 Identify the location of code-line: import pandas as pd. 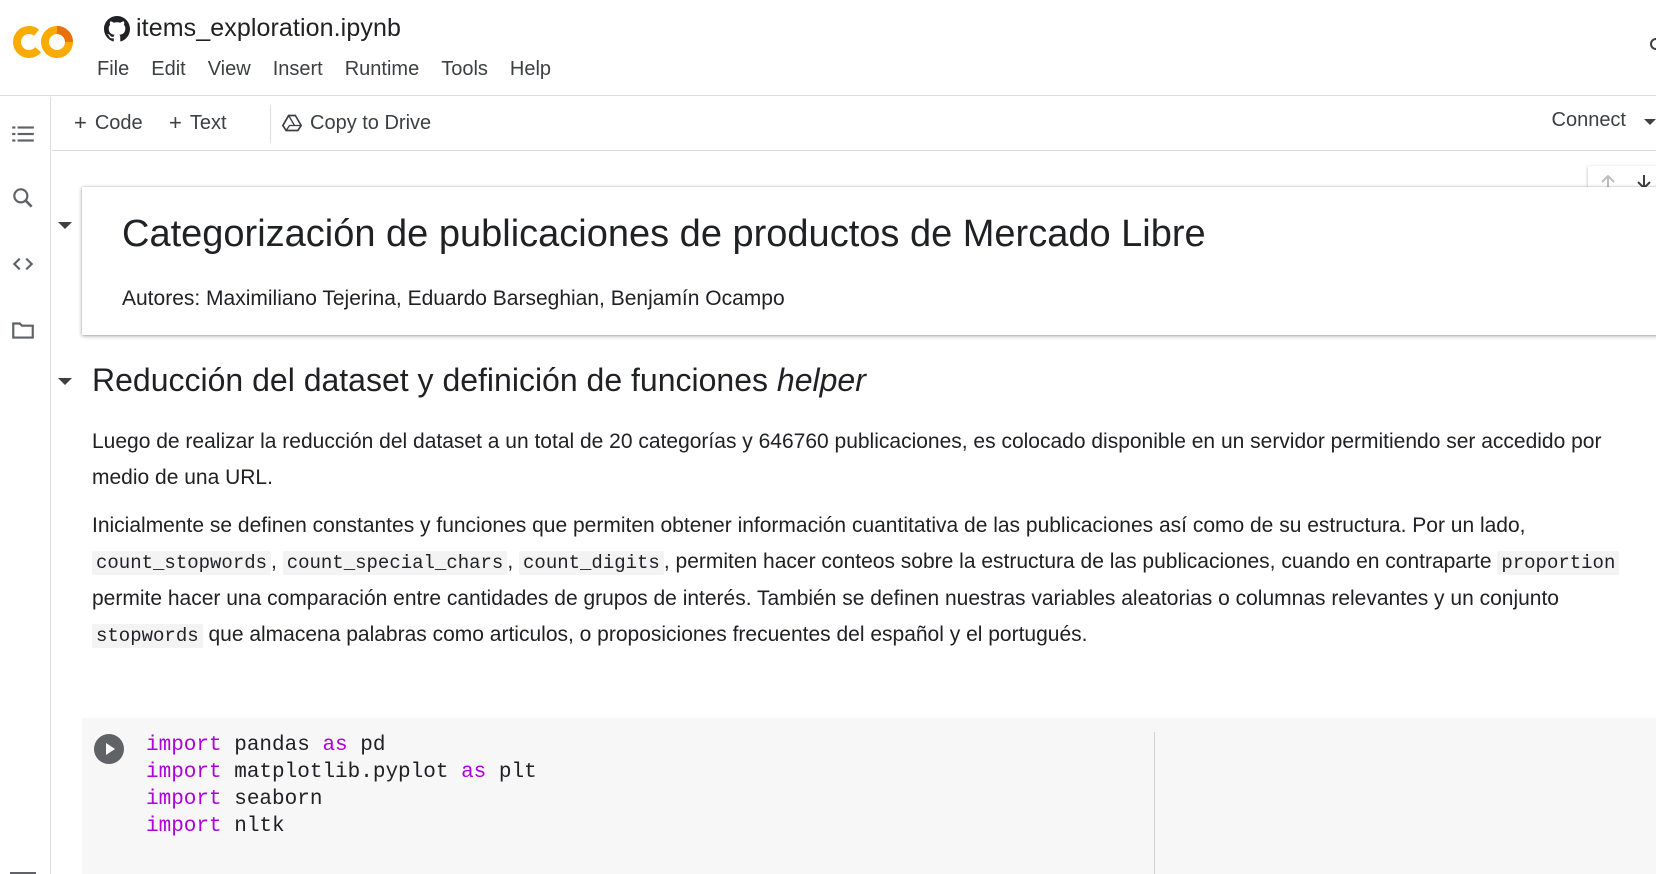
(341, 745).